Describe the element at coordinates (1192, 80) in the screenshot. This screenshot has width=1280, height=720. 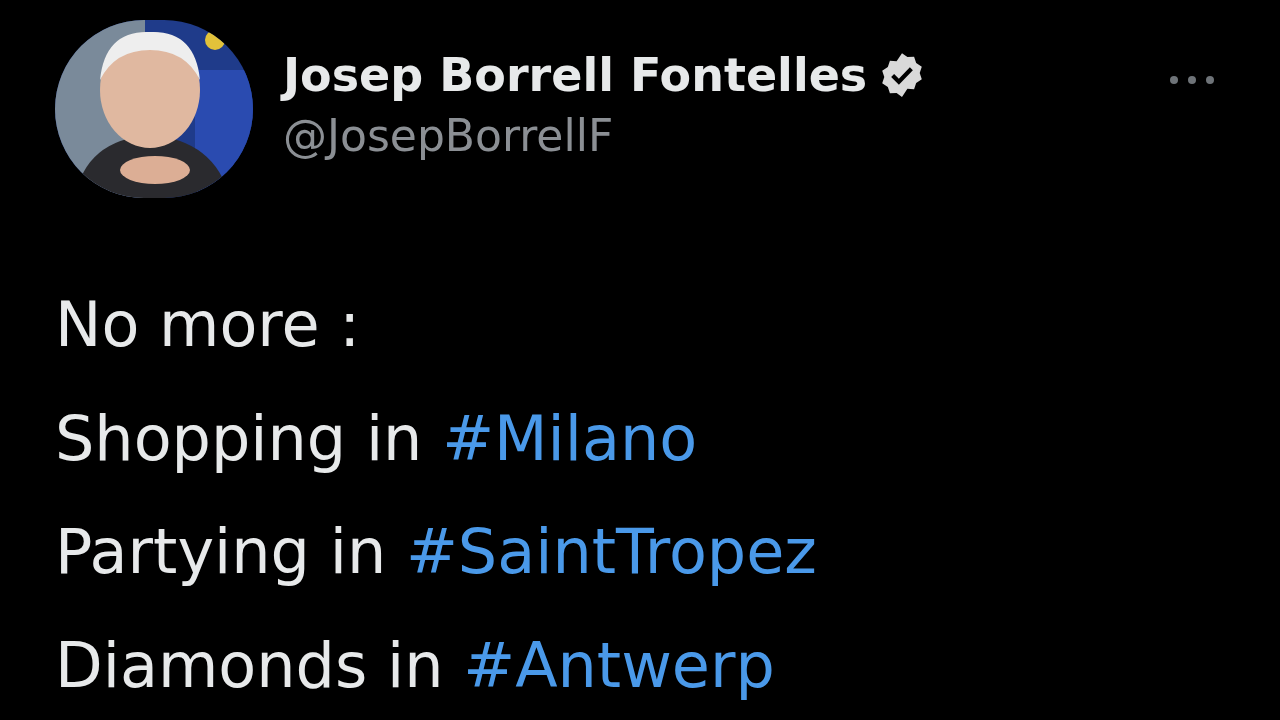
I see `more-icon` at that location.